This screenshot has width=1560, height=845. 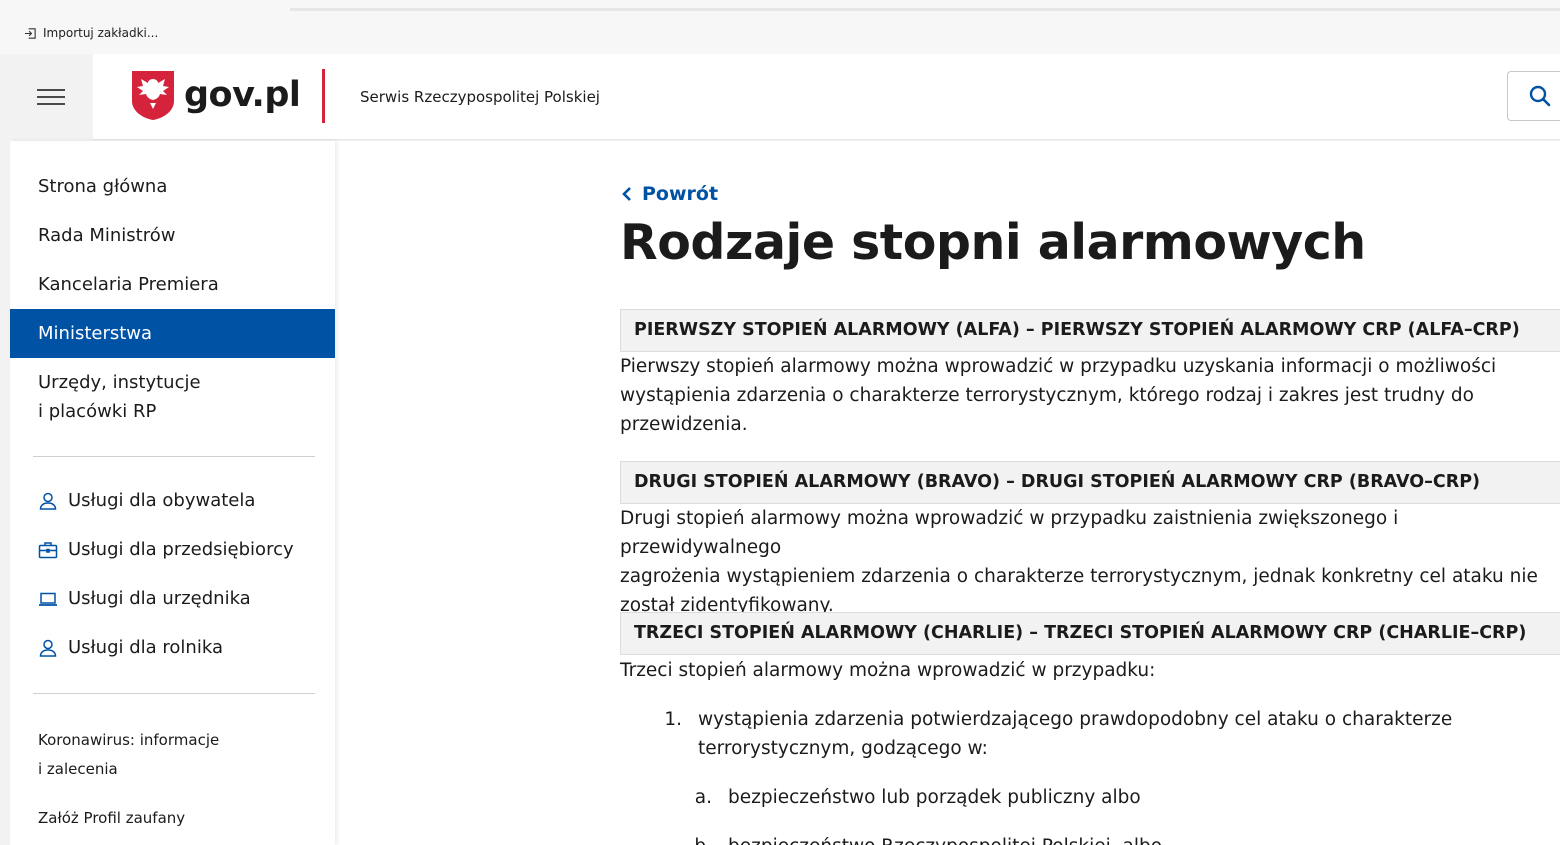 What do you see at coordinates (684, 424) in the screenshot?
I see `text-line: przewidzenia.` at bounding box center [684, 424].